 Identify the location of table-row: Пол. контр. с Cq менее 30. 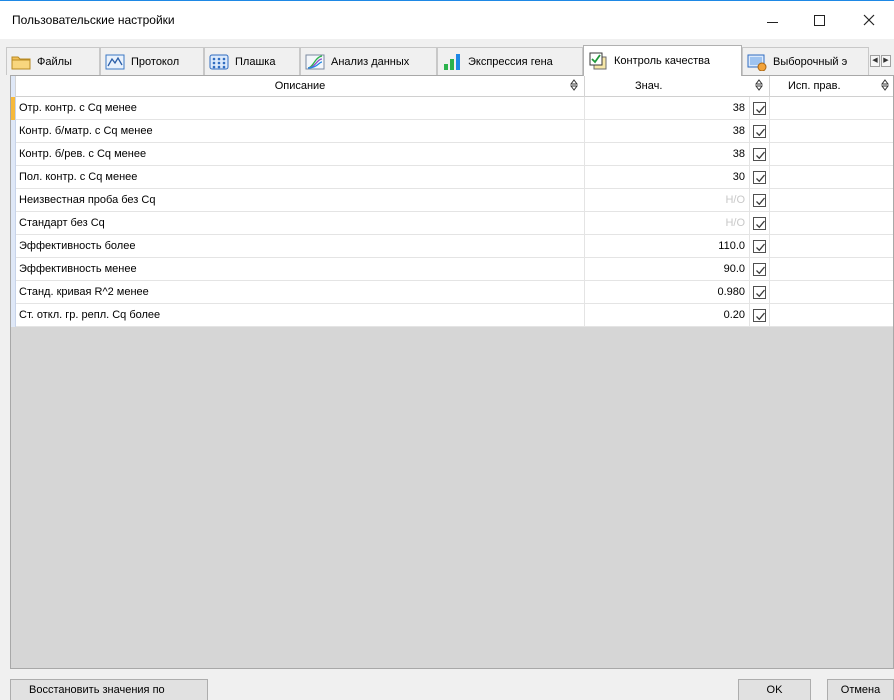
(452, 177).